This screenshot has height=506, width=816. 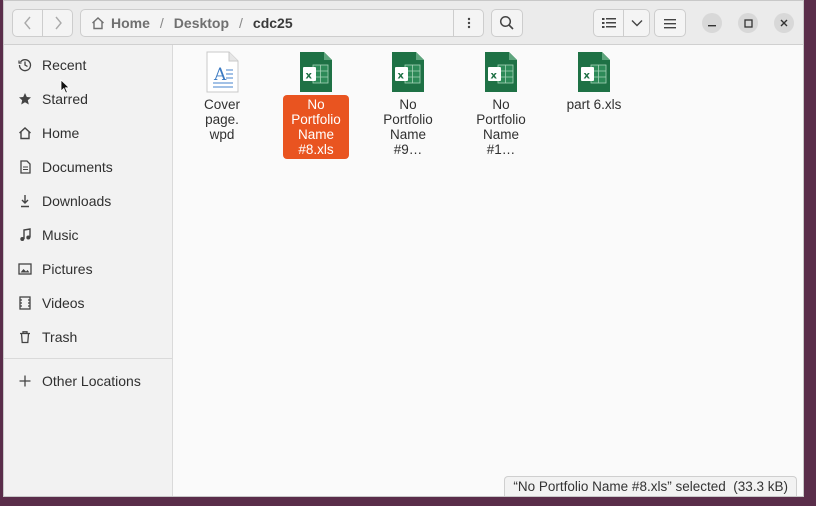 What do you see at coordinates (88, 235) in the screenshot?
I see `sidebar-item-music: Music` at bounding box center [88, 235].